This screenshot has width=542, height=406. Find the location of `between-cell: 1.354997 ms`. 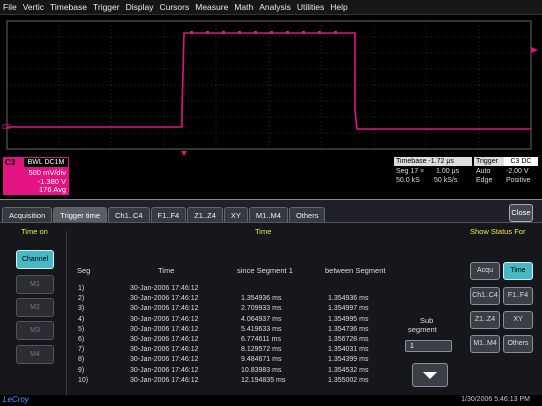

between-cell: 1.354997 ms is located at coordinates (348, 309).